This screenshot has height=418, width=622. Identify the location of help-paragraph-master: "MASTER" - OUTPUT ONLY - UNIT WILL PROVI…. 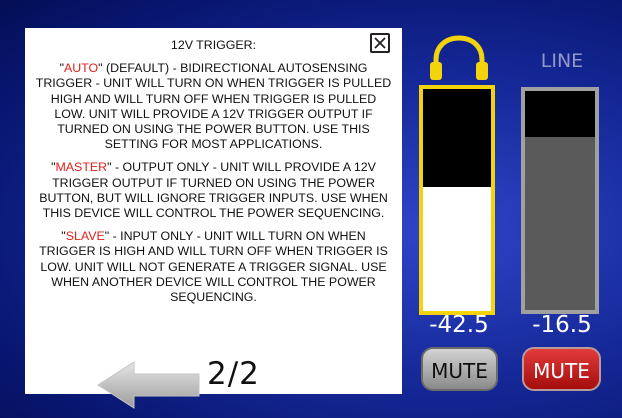
(213, 190).